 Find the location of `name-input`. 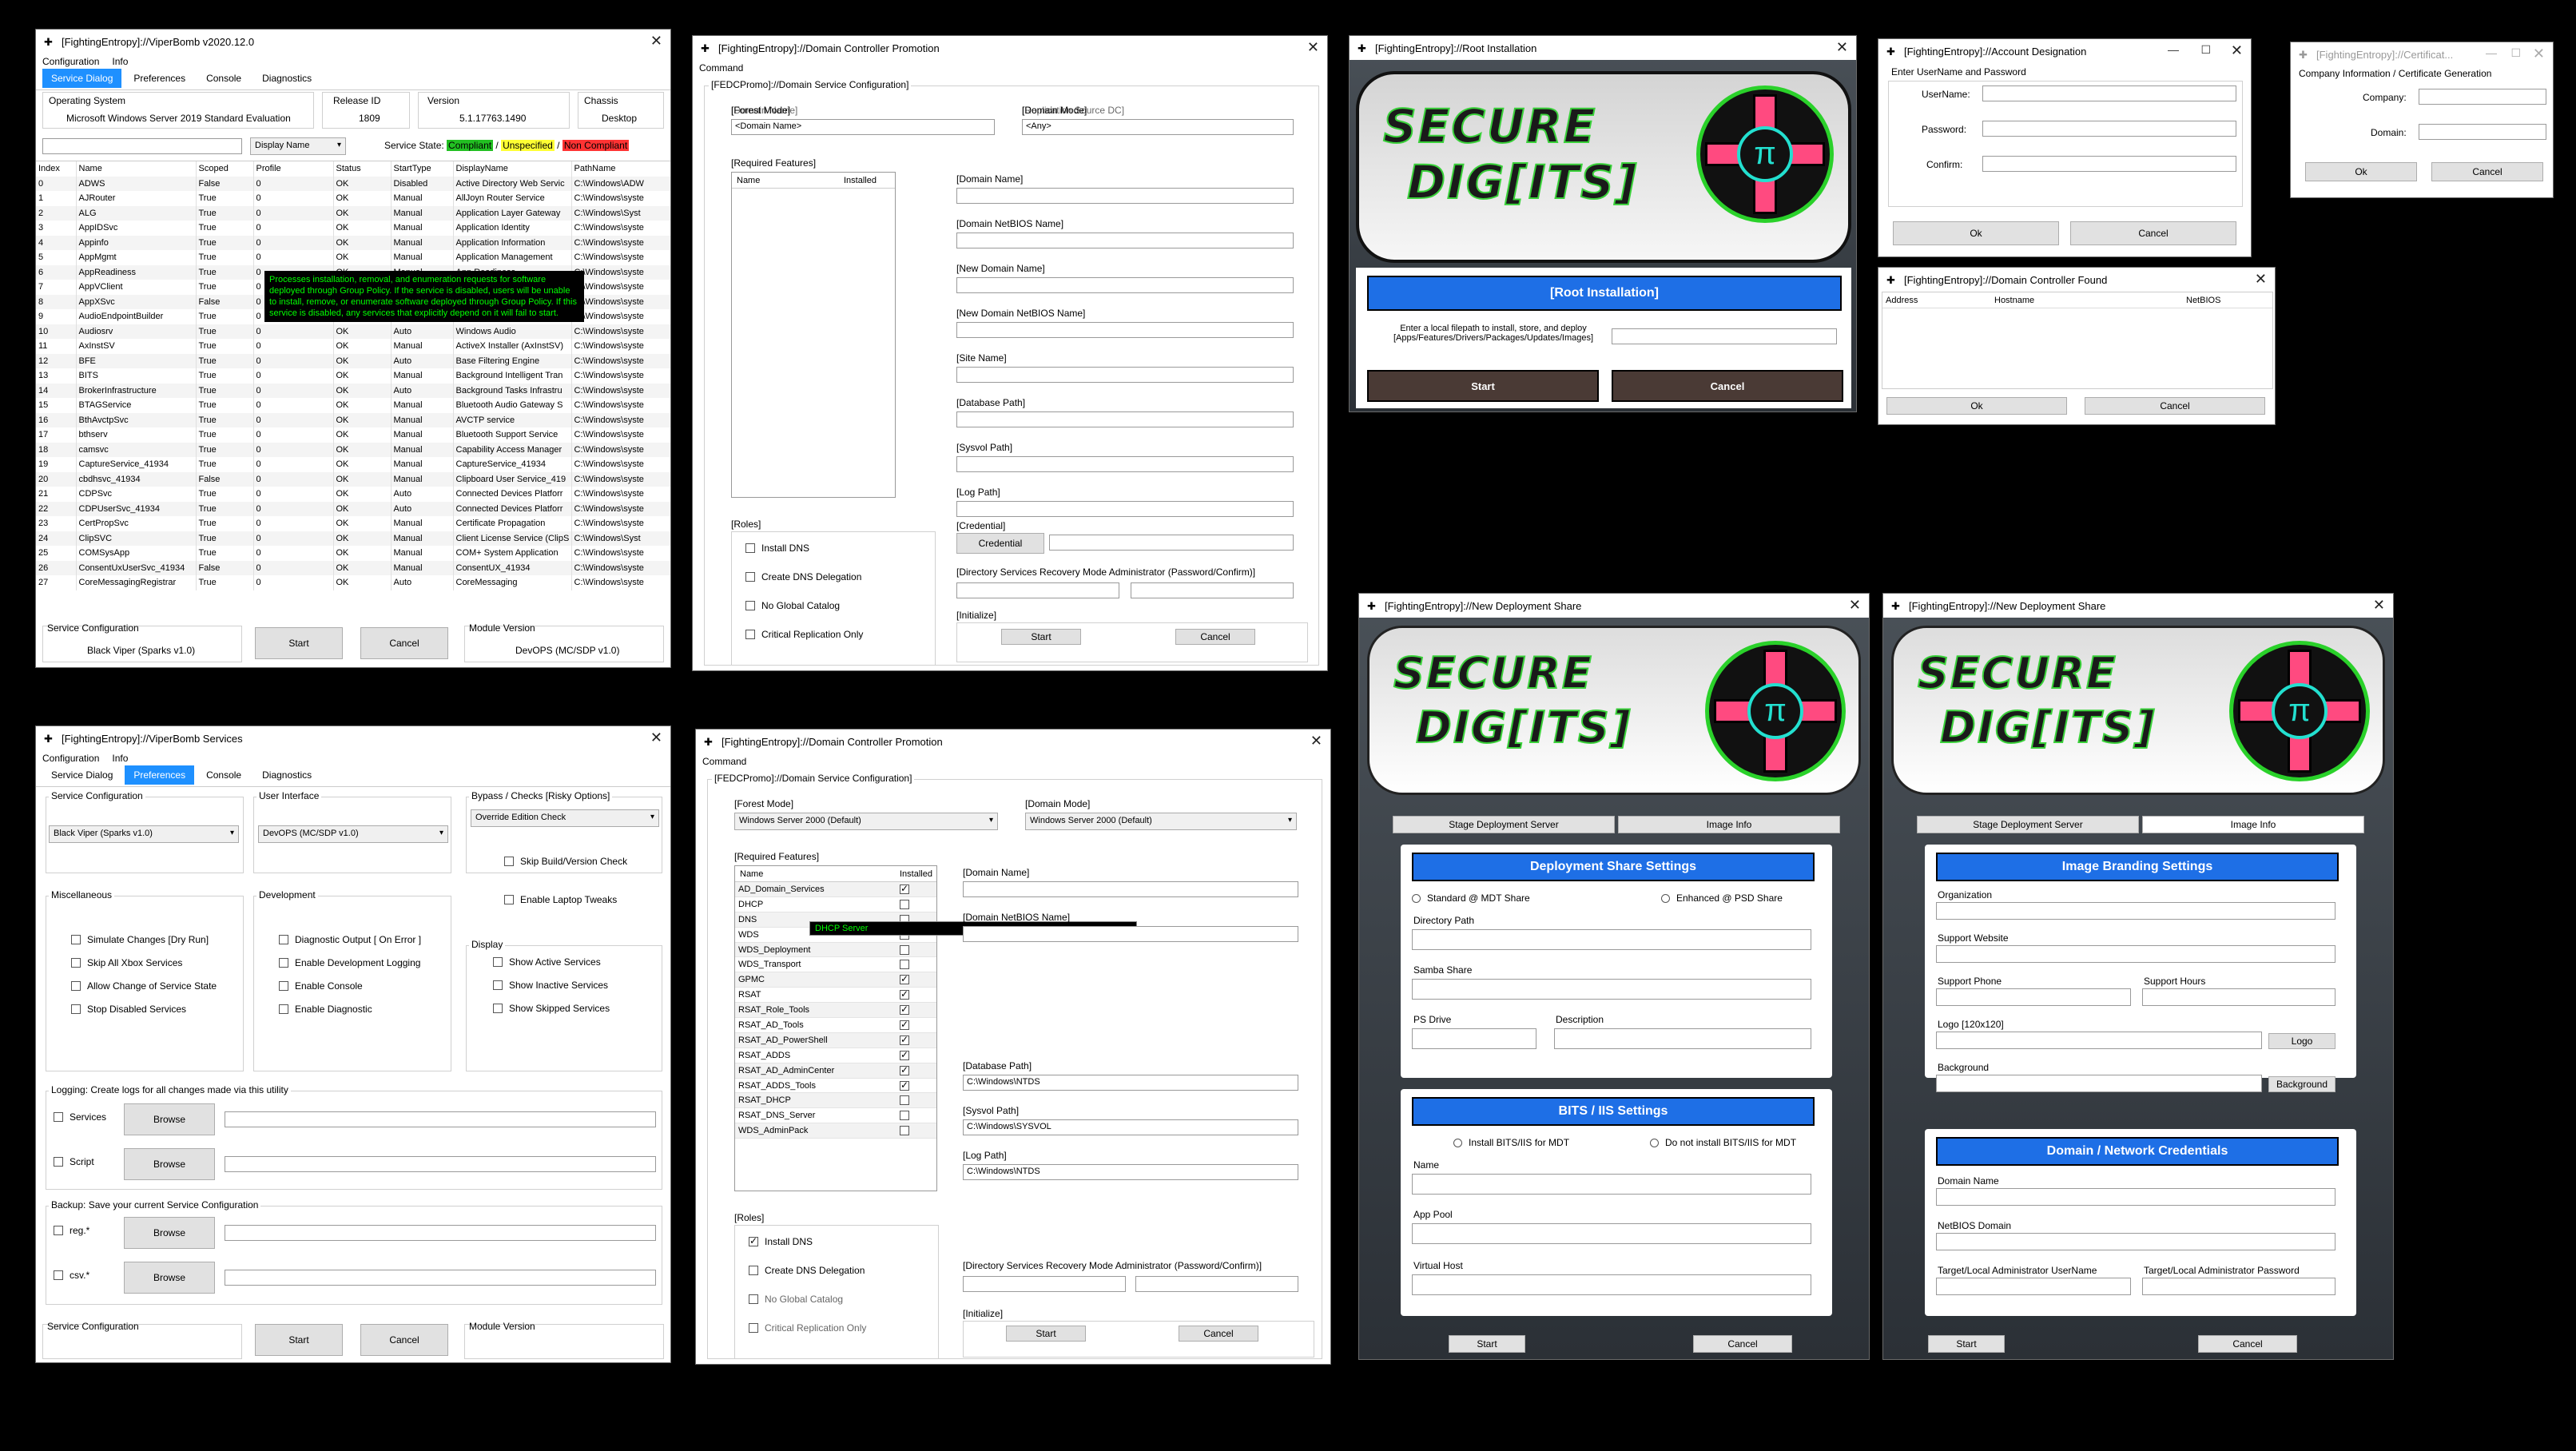

name-input is located at coordinates (1611, 1184).